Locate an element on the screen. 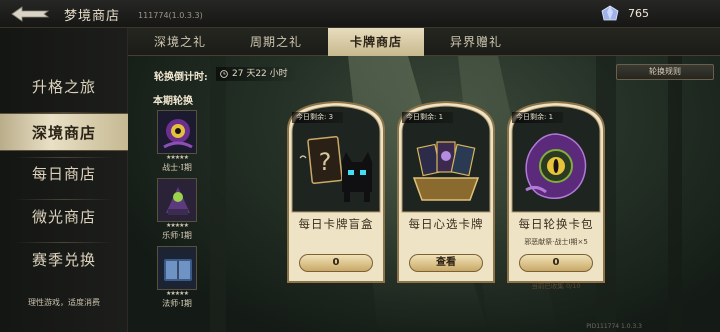  sidebar-item-daily-shop: 每日商店 is located at coordinates (64, 174).